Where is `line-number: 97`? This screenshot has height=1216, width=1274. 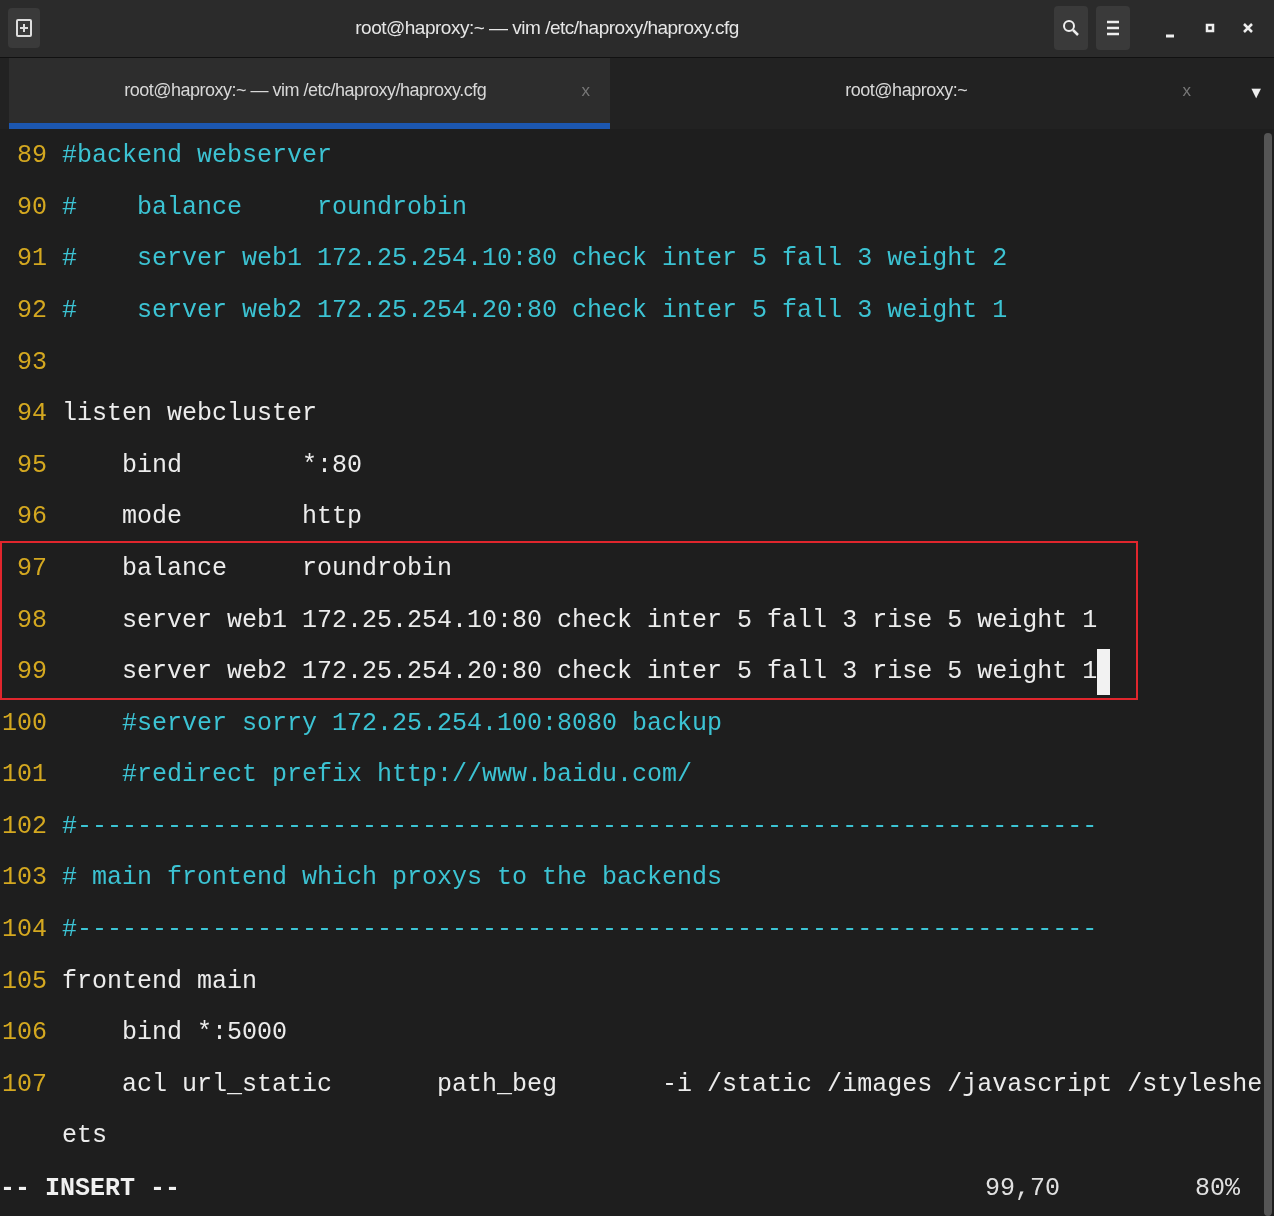
line-number: 97 is located at coordinates (31, 568).